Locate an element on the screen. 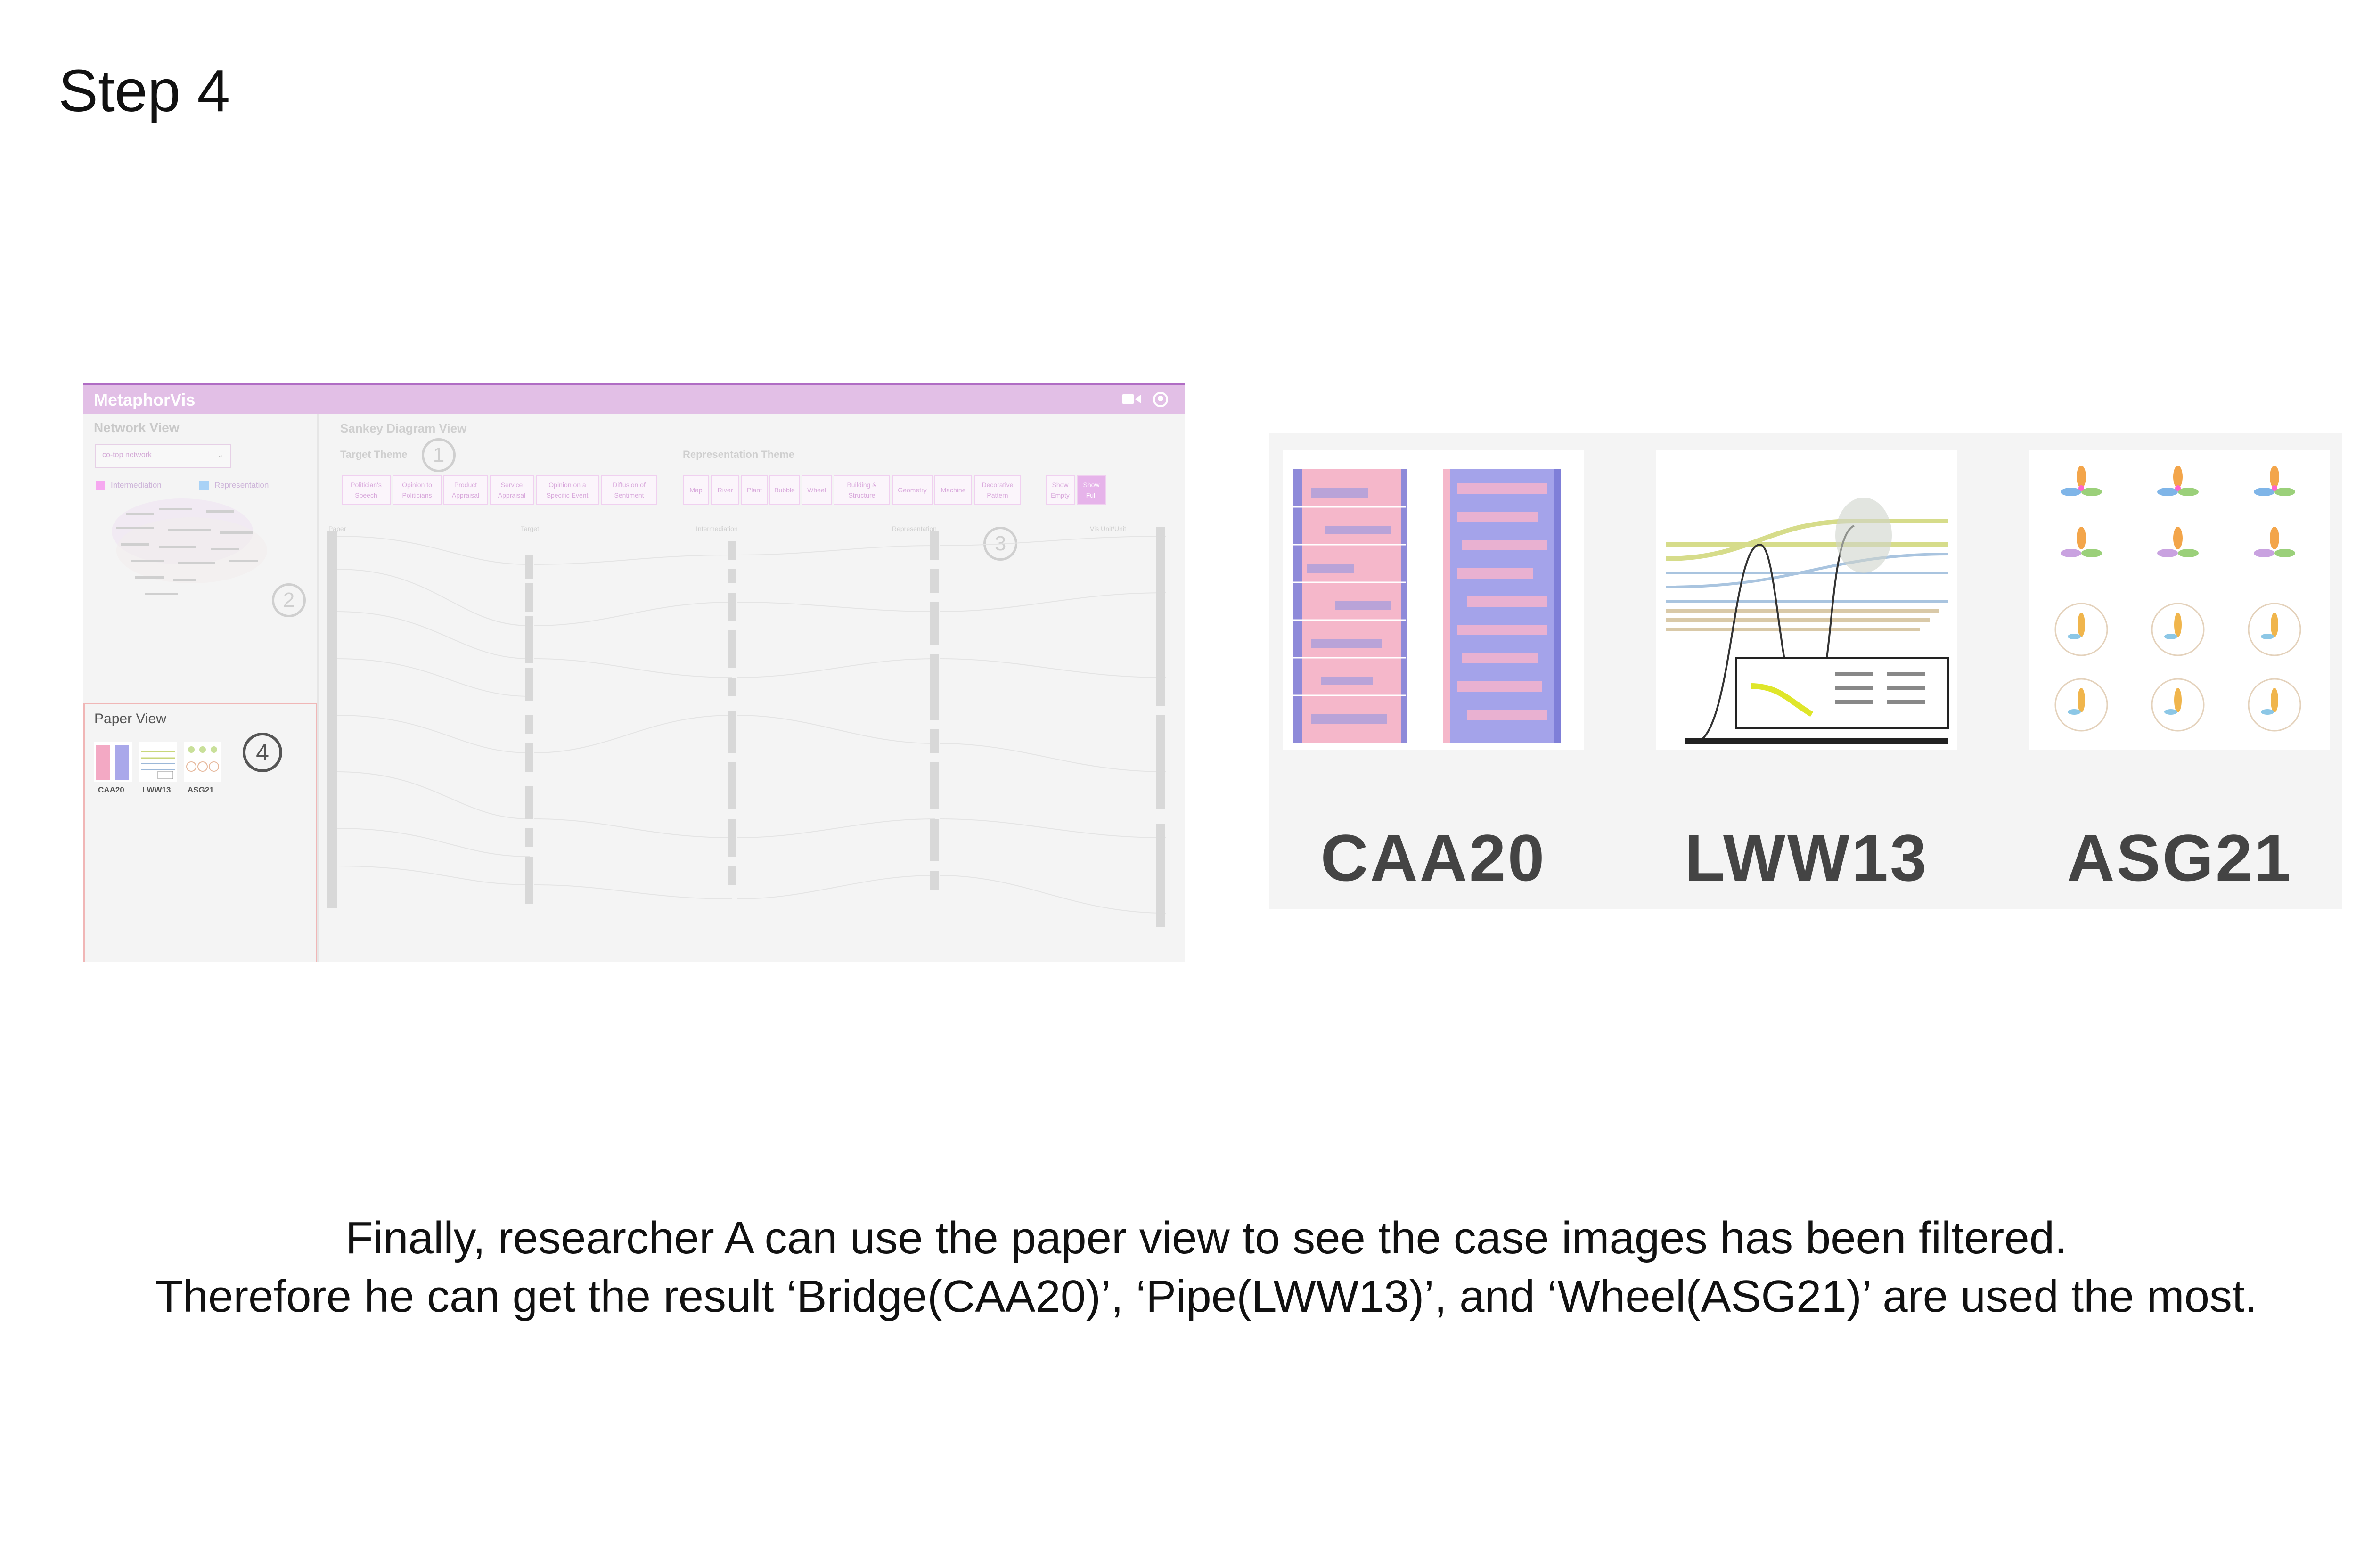 This screenshot has width=2356, height=1568. github-icon is located at coordinates (1160, 399).